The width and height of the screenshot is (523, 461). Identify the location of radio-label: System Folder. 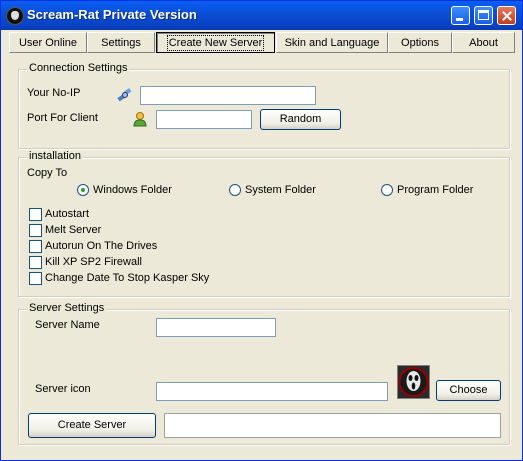
(280, 190).